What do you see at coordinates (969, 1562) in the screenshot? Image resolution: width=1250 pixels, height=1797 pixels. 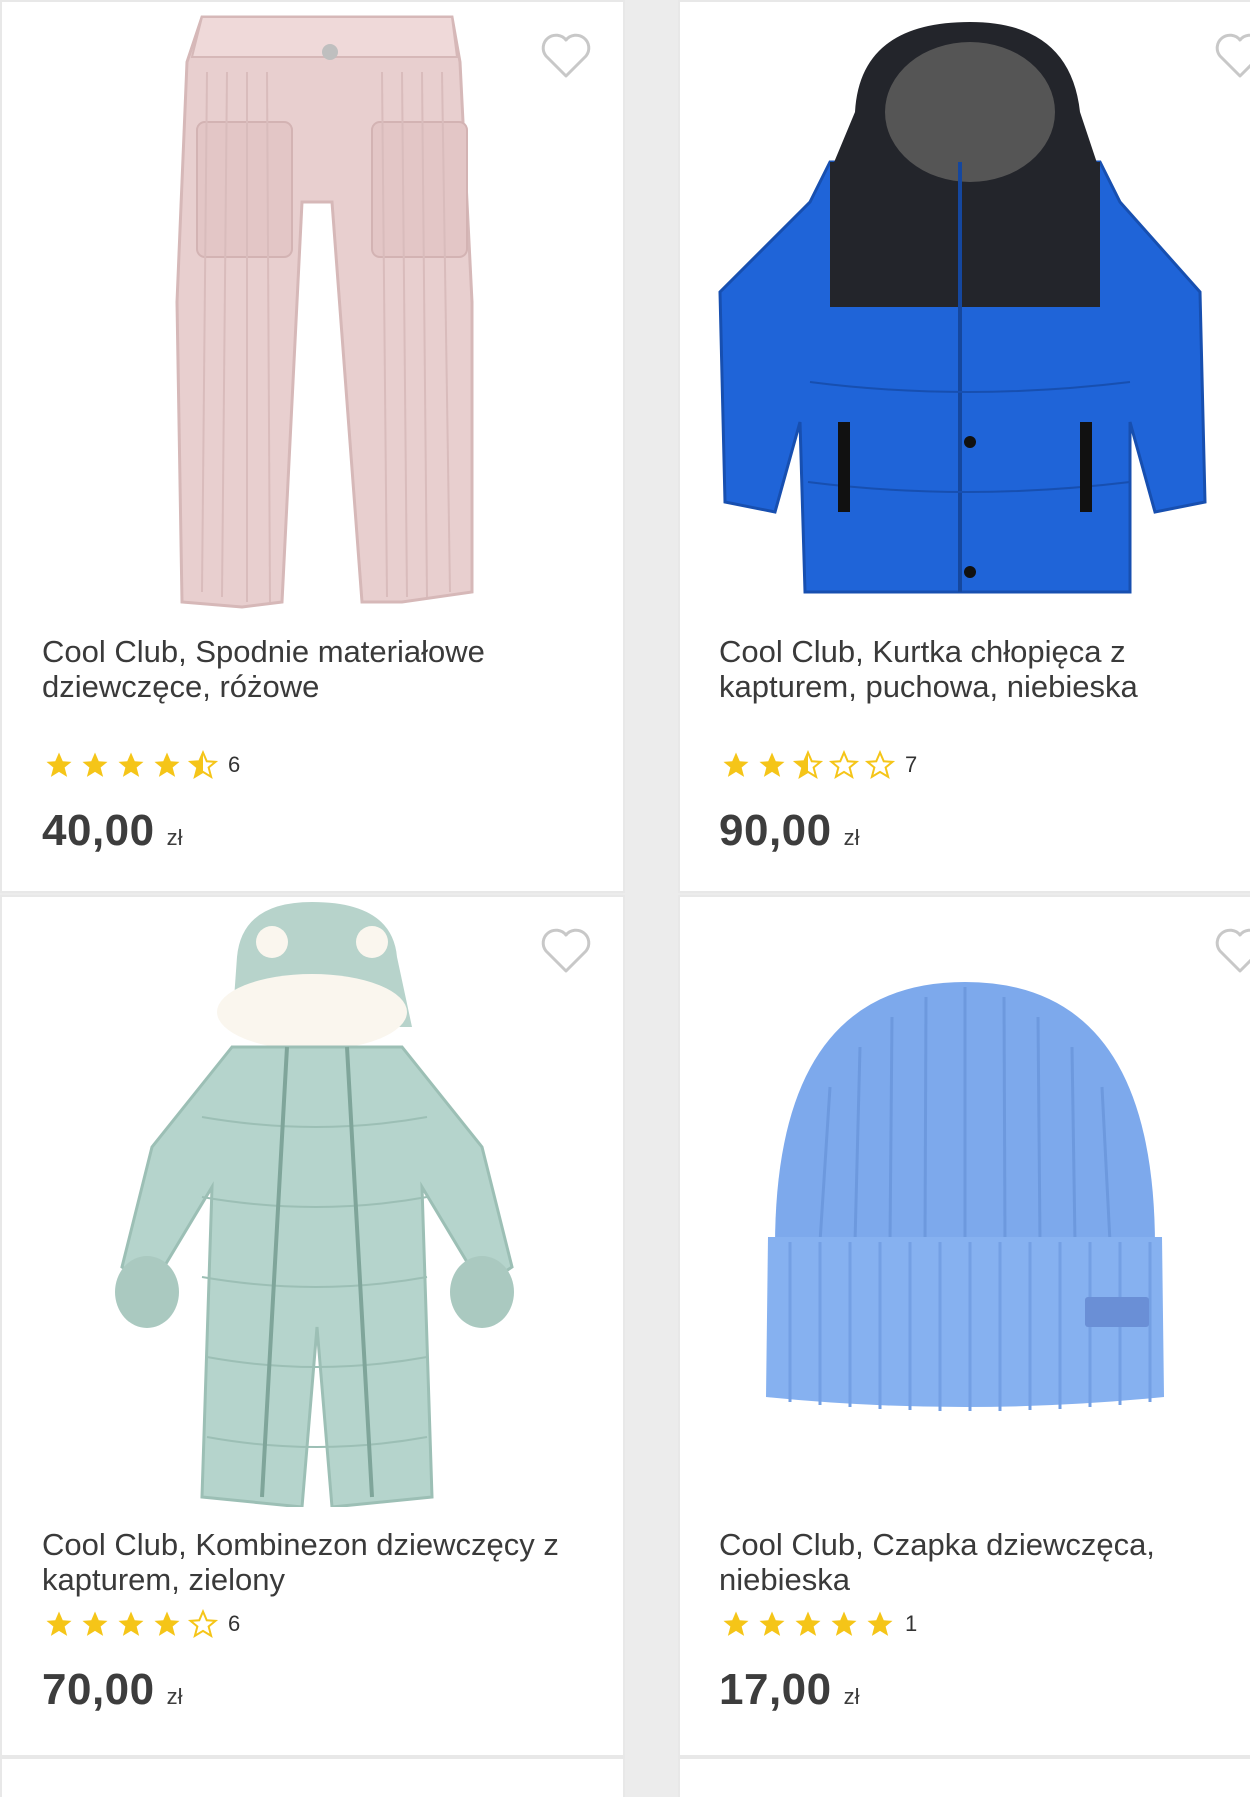 I see `product-title: Cool Club, Czapka dziewczęca, niebieska` at bounding box center [969, 1562].